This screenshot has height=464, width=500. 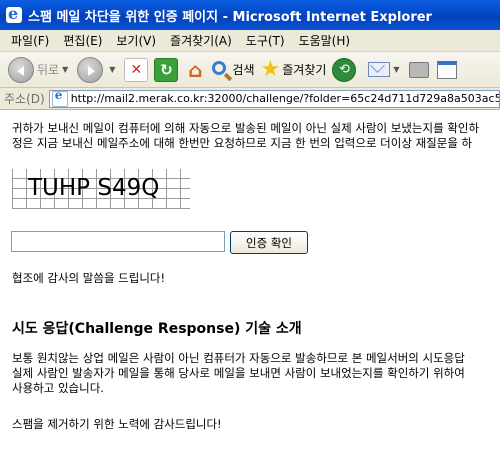 What do you see at coordinates (82, 40) in the screenshot?
I see `menu-edit: 편집(E)` at bounding box center [82, 40].